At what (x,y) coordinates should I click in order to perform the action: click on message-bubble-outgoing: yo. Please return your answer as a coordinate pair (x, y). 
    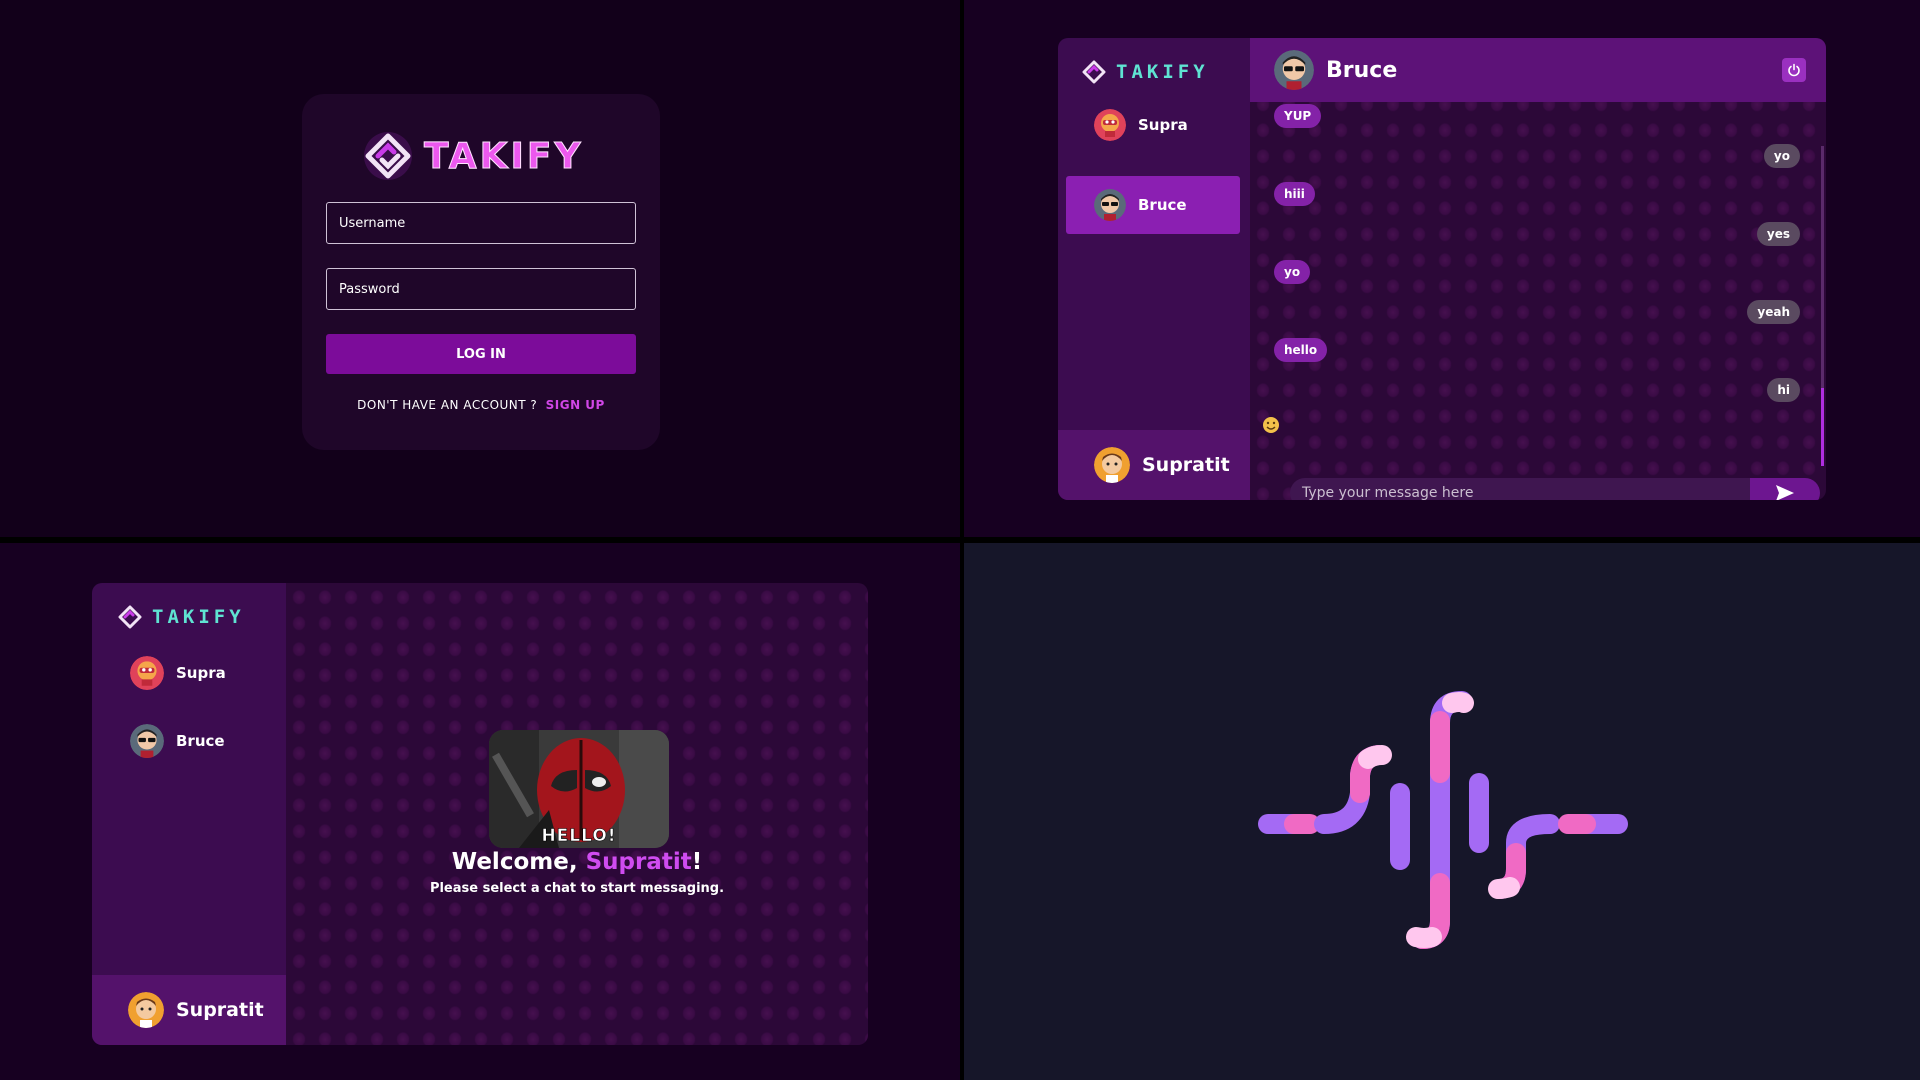
    Looking at the image, I should click on (1781, 156).